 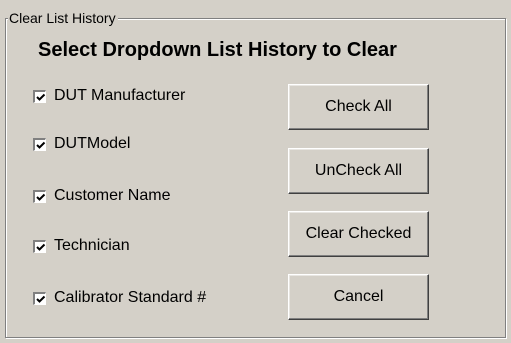 What do you see at coordinates (112, 195) in the screenshot?
I see `checkbox-label: Customer Name` at bounding box center [112, 195].